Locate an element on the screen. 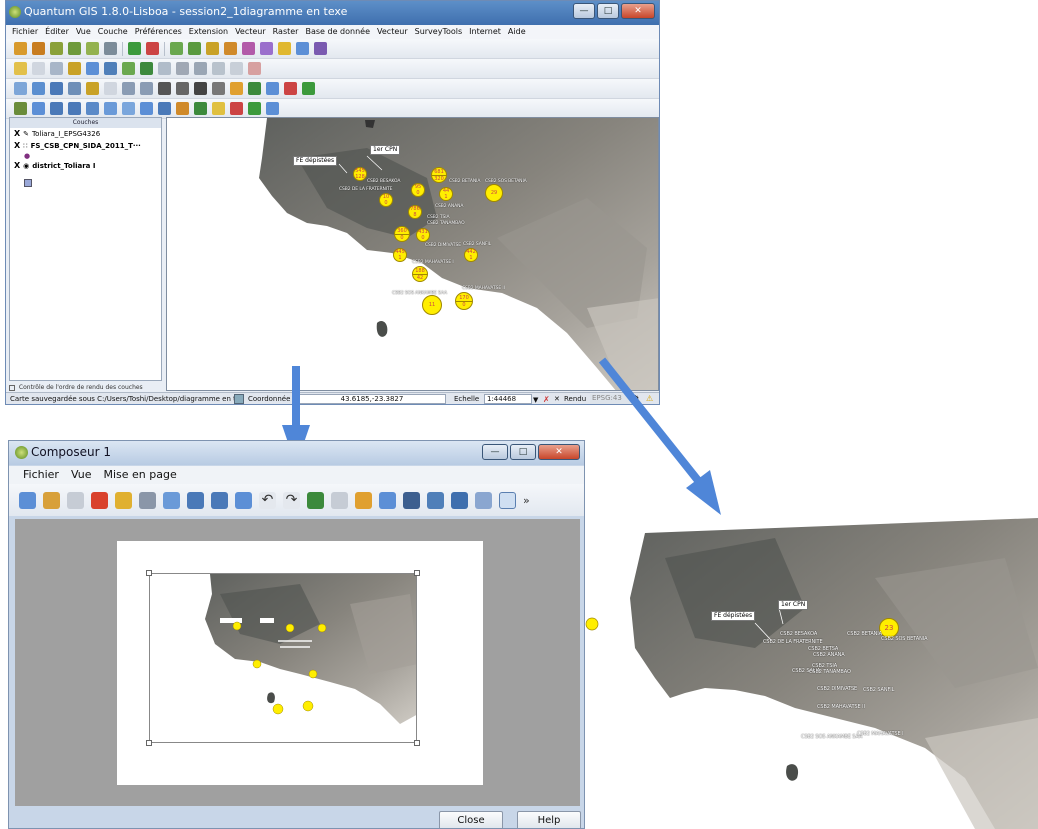 This screenshot has height=829, width=1038. chevron-more-icon: » is located at coordinates (526, 500).